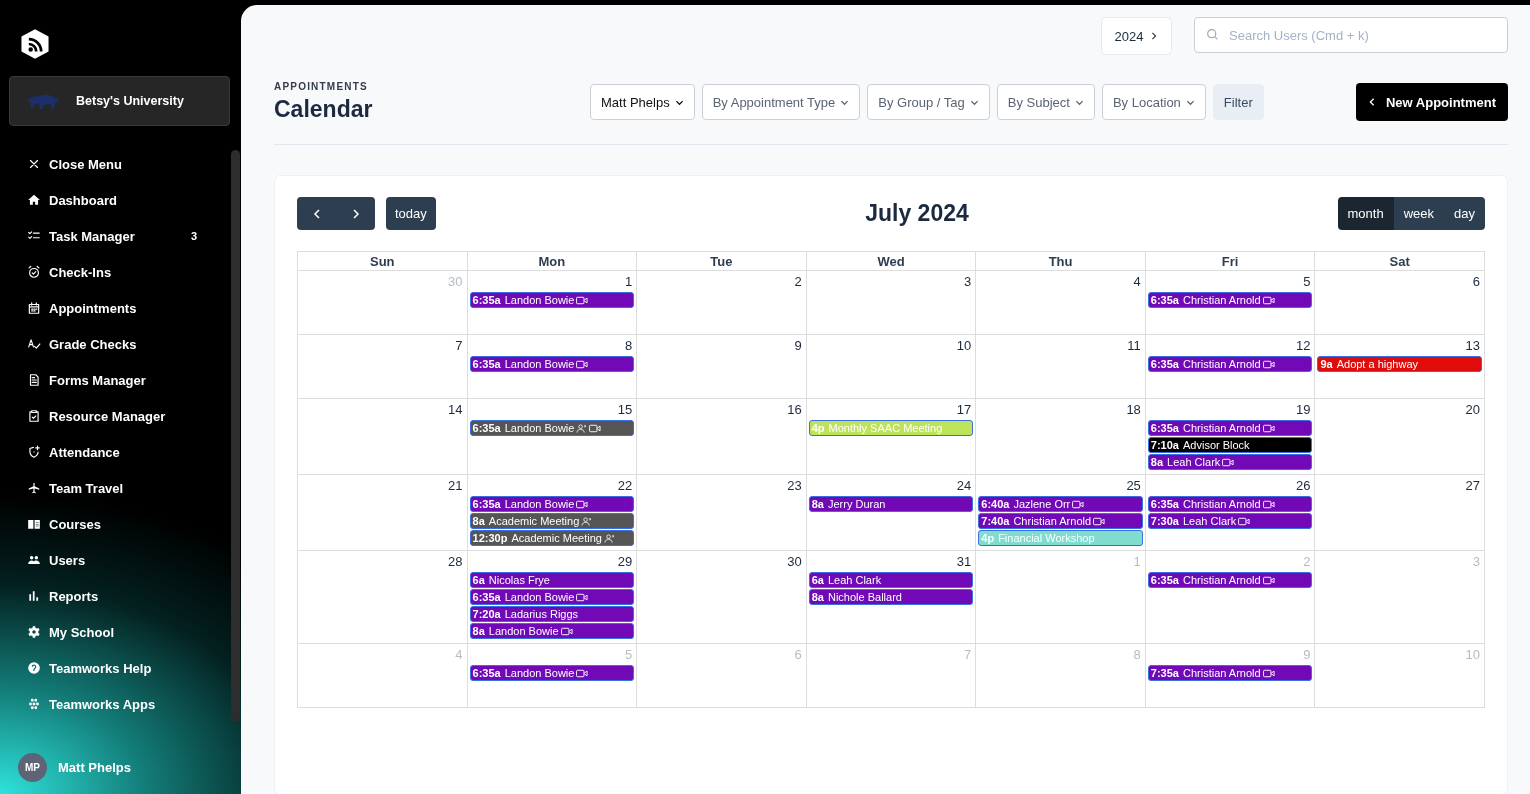 The image size is (1530, 794). Describe the element at coordinates (1474, 345) in the screenshot. I see `day-number: 13` at that location.